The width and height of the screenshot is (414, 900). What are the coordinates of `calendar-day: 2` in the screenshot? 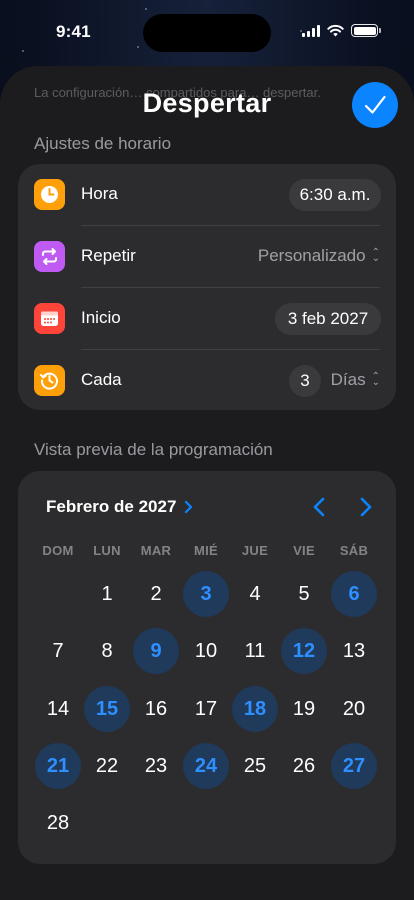 It's located at (156, 594).